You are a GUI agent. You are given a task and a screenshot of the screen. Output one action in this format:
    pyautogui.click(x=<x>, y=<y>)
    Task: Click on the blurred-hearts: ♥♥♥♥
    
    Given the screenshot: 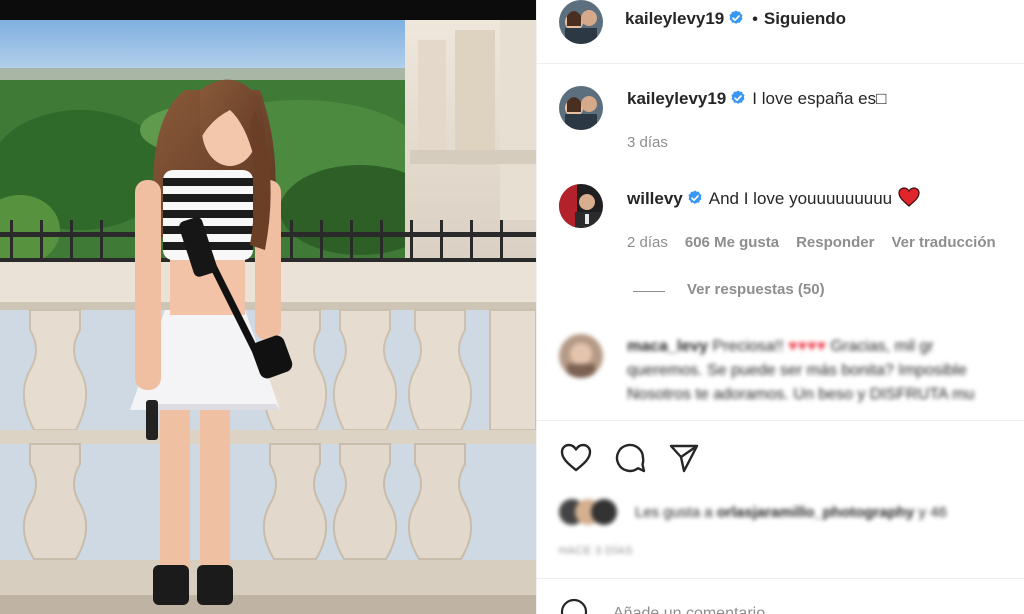 What is the action you would take?
    pyautogui.click(x=807, y=346)
    